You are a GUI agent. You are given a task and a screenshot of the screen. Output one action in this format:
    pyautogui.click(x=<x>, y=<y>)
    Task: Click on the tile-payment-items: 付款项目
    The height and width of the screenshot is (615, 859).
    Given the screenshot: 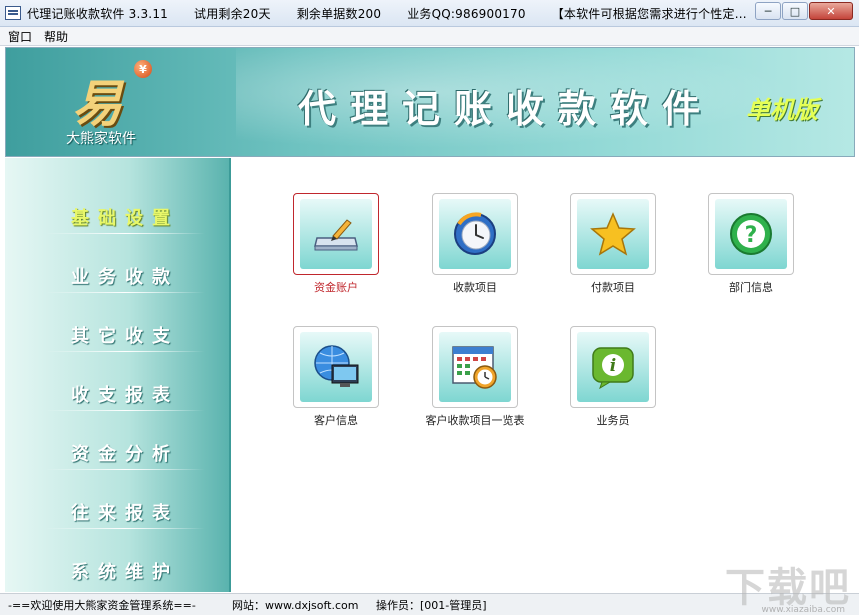 What is the action you would take?
    pyautogui.click(x=613, y=248)
    